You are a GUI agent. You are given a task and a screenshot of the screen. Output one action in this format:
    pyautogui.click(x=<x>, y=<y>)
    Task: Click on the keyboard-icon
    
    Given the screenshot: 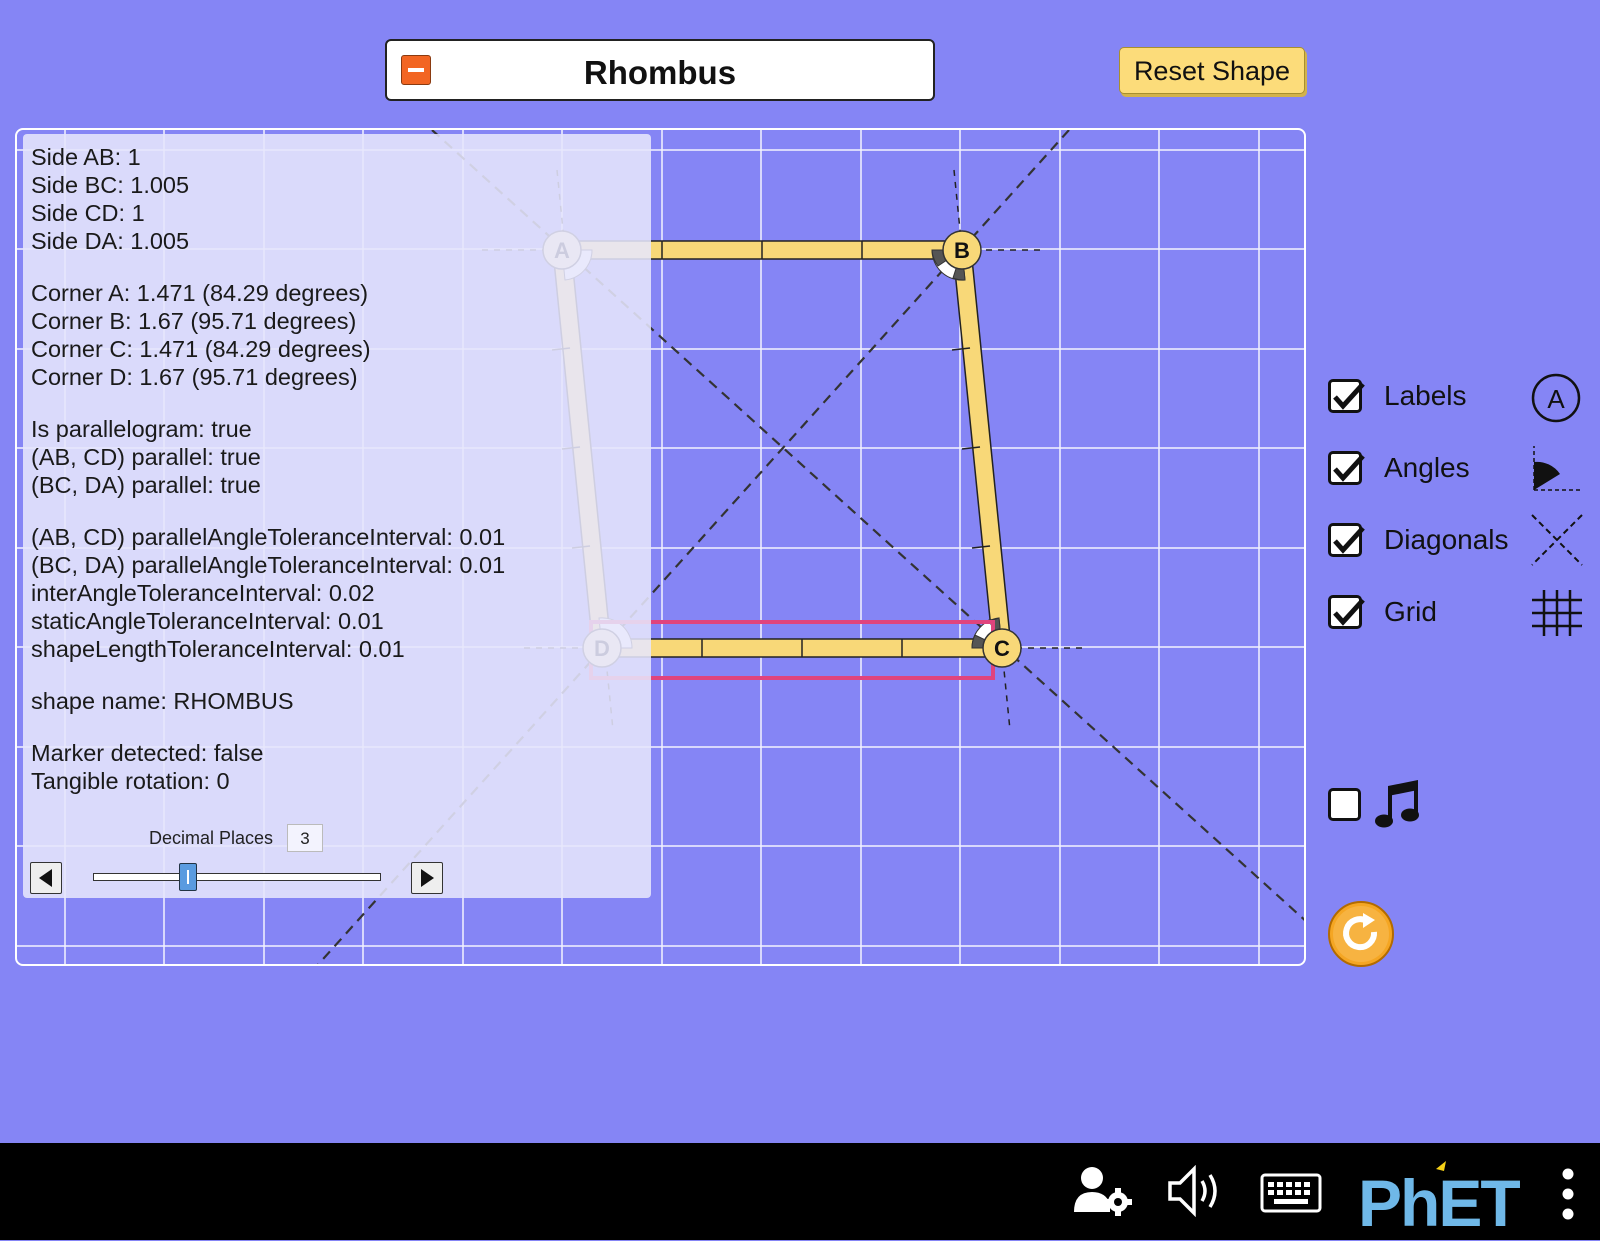 What is the action you would take?
    pyautogui.click(x=1291, y=1195)
    